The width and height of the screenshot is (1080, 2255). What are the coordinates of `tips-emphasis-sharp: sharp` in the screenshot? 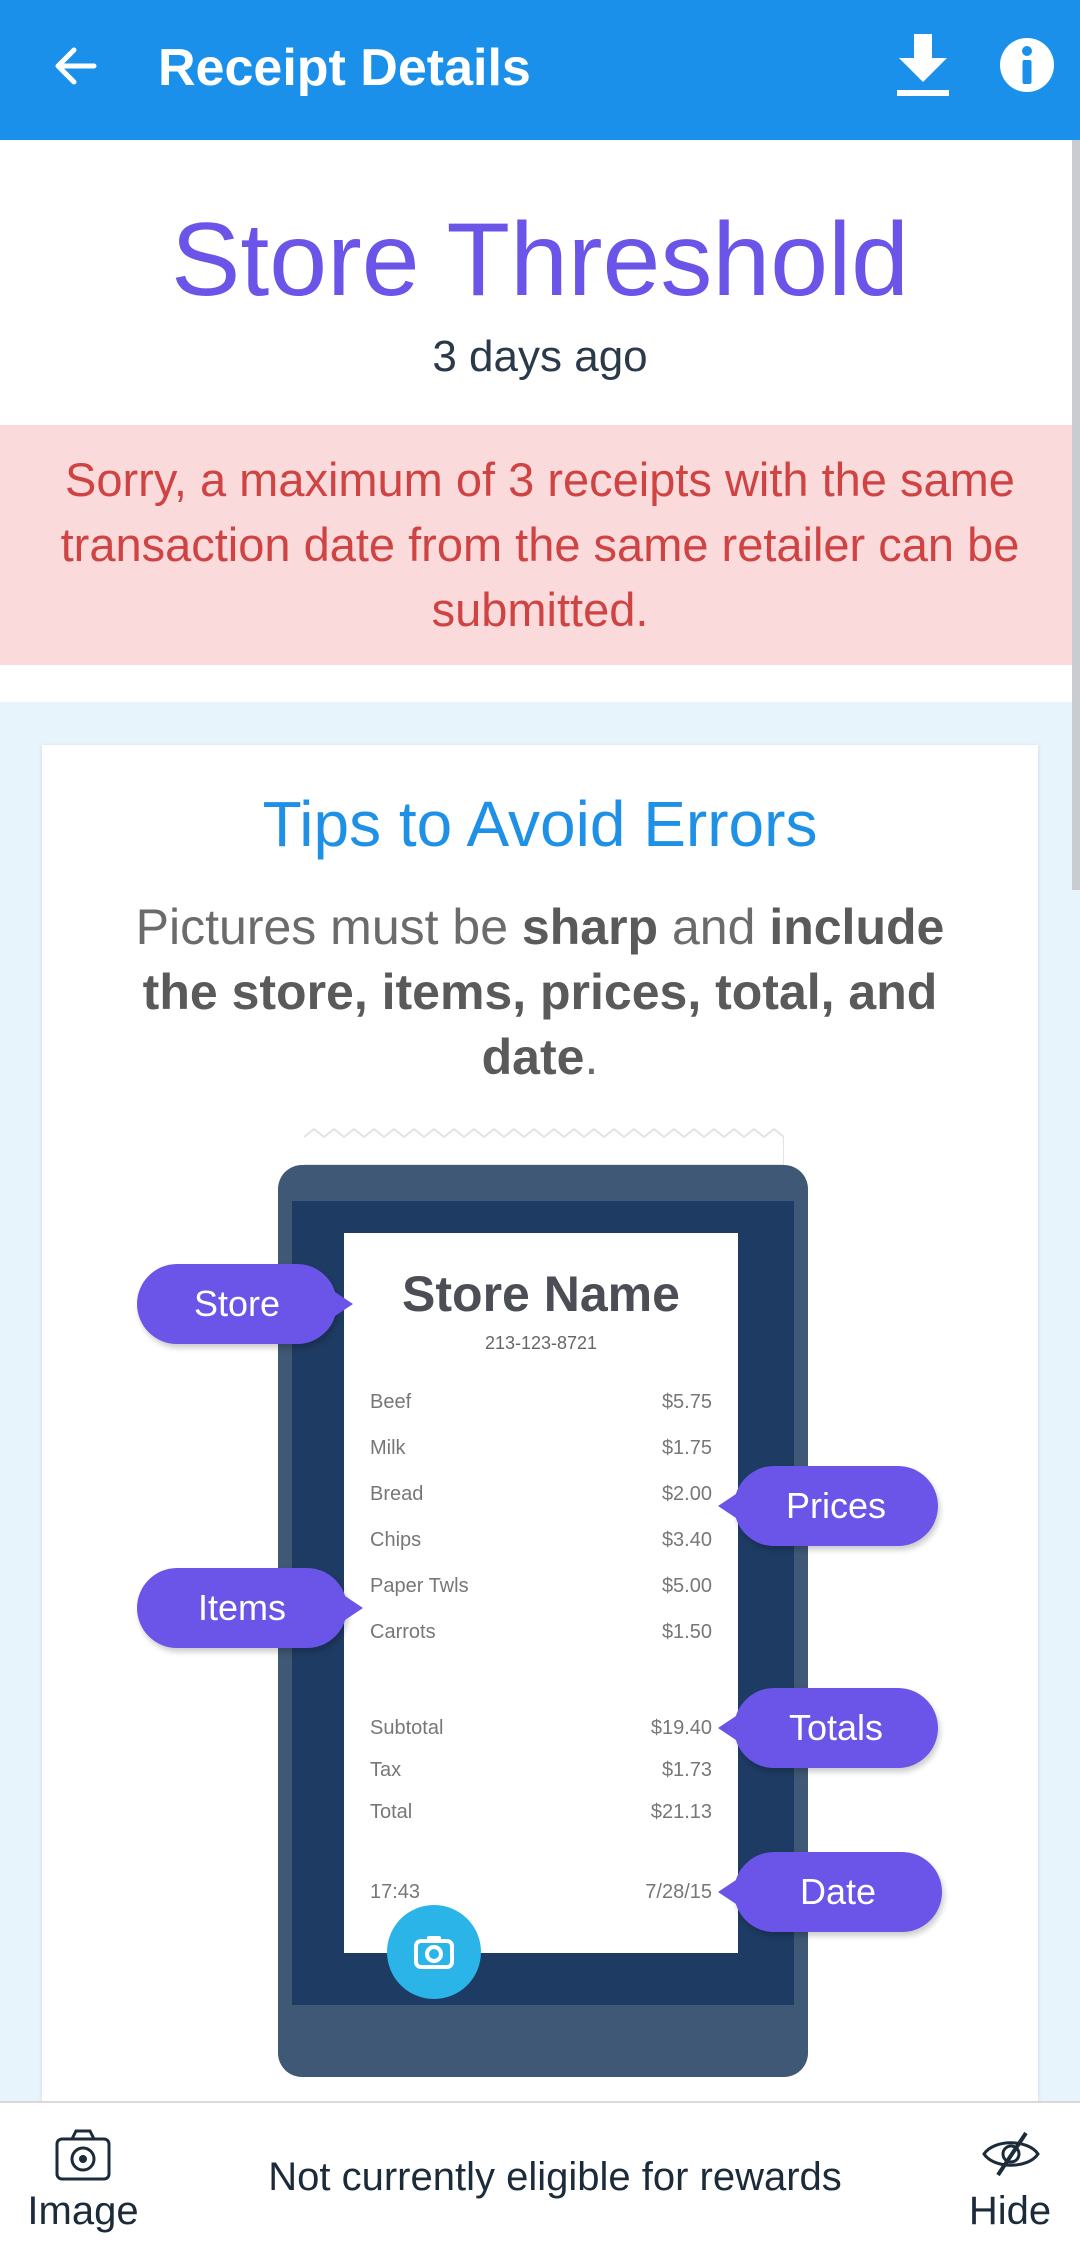 It's located at (590, 927).